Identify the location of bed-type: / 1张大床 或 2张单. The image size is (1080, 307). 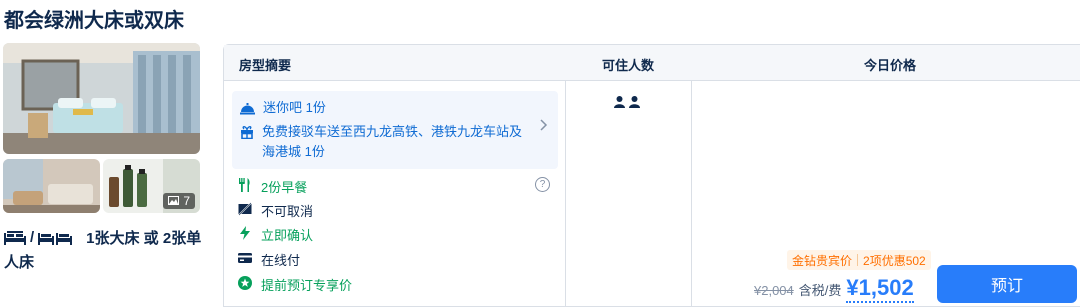
(102, 237).